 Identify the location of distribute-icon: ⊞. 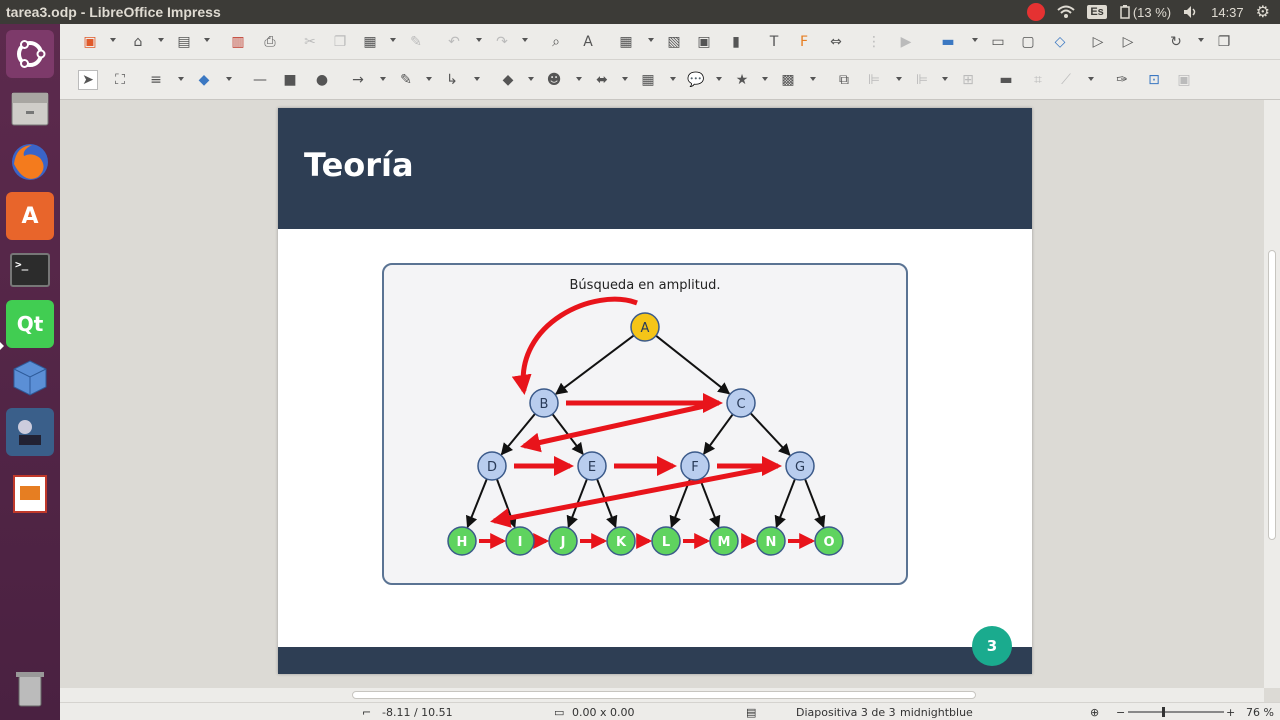
(968, 80).